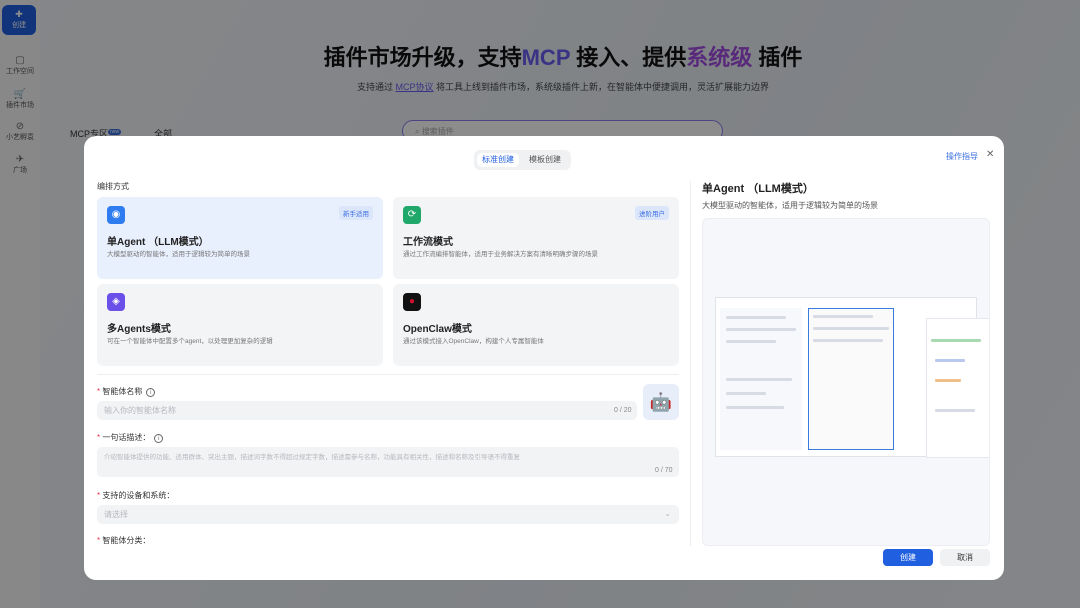 This screenshot has height=608, width=1080. What do you see at coordinates (135, 495) in the screenshot?
I see `device-label: 支持的设备和系统：` at bounding box center [135, 495].